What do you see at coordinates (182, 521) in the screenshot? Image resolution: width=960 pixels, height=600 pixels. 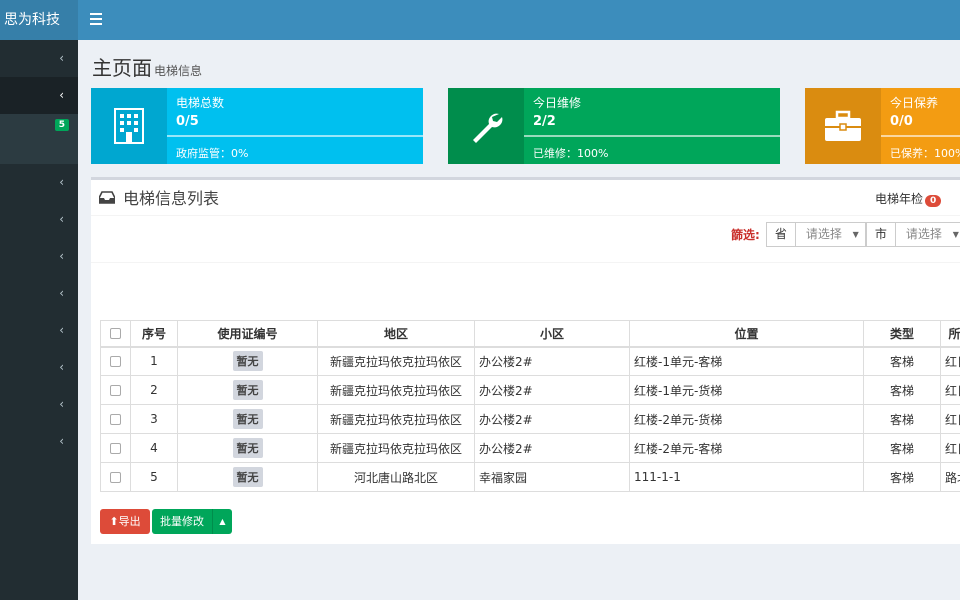 I see `batch-edit-button: 批量修改` at bounding box center [182, 521].